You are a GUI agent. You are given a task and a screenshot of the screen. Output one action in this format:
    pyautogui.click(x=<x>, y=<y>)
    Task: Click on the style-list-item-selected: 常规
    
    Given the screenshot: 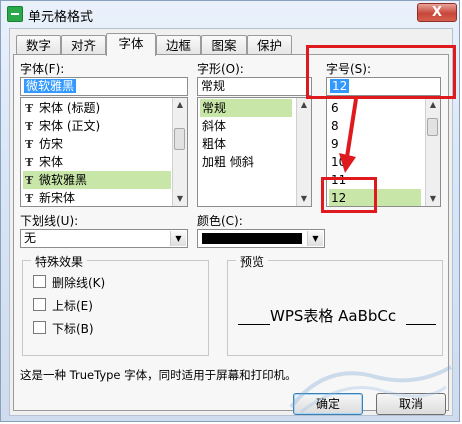 What is the action you would take?
    pyautogui.click(x=246, y=108)
    